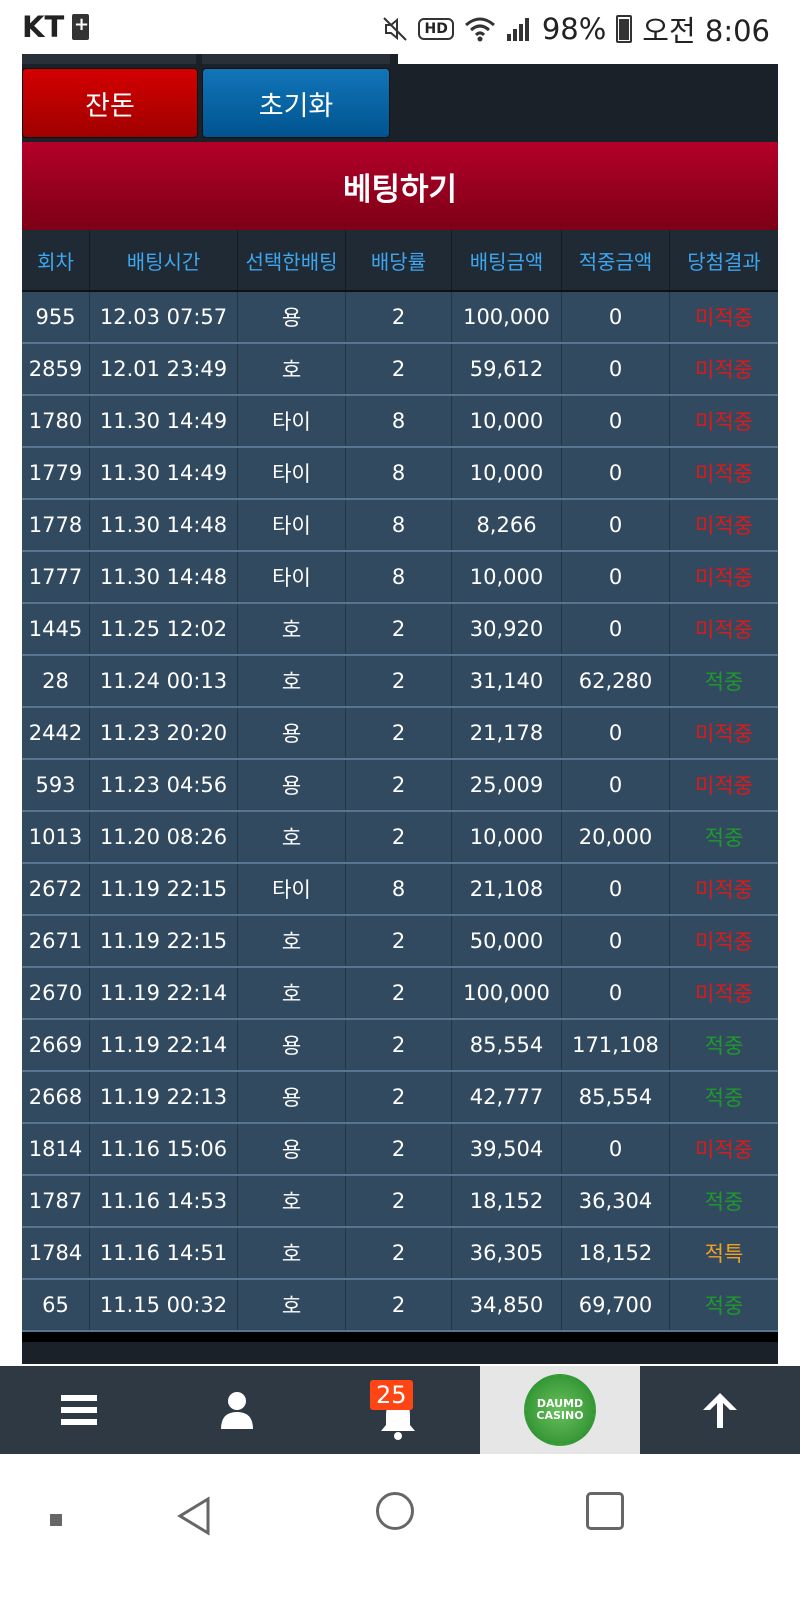 Image resolution: width=800 pixels, height=1600 pixels. I want to click on table-row: 1445 11.25 12:02 호 2 30,920 0 미적중, so click(400, 630).